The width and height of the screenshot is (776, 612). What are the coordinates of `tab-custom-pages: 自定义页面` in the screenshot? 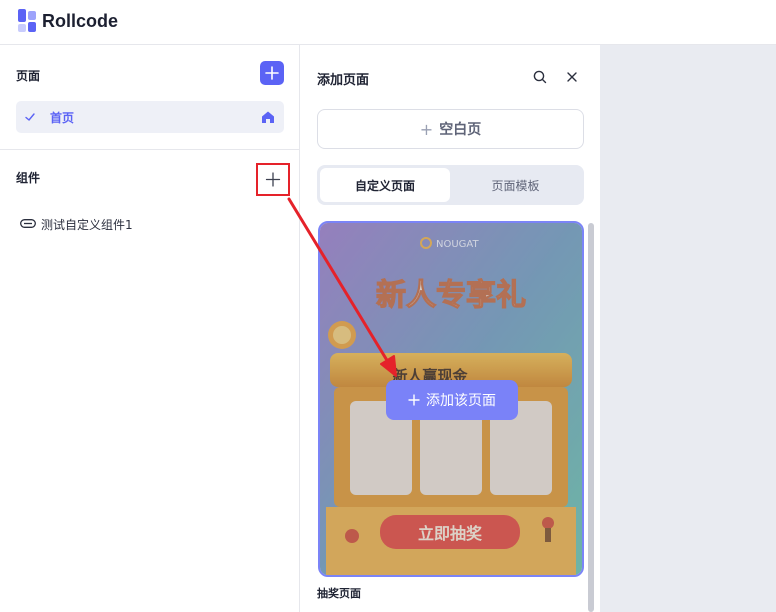 It's located at (385, 185).